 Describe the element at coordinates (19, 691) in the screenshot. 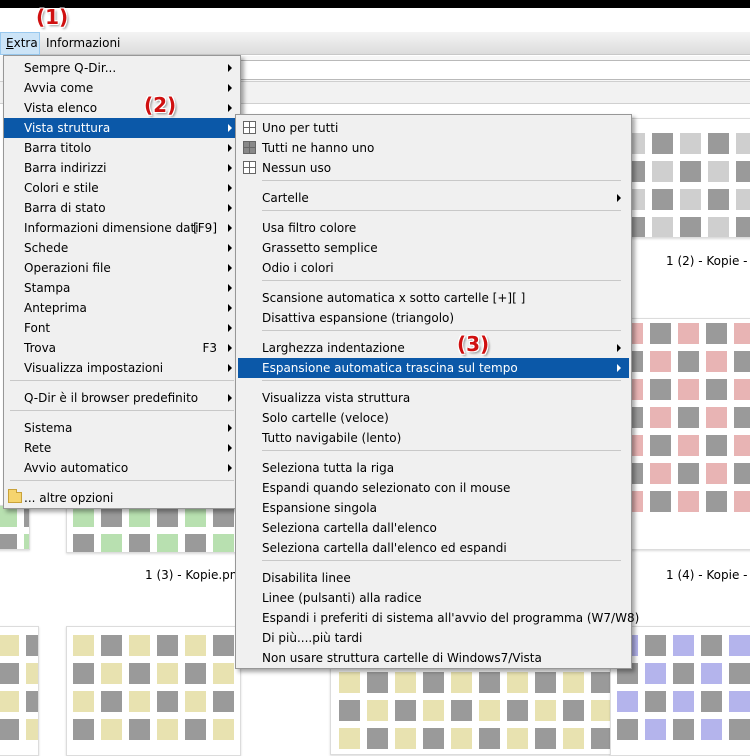

I see `thumbnail-yellow-left` at that location.